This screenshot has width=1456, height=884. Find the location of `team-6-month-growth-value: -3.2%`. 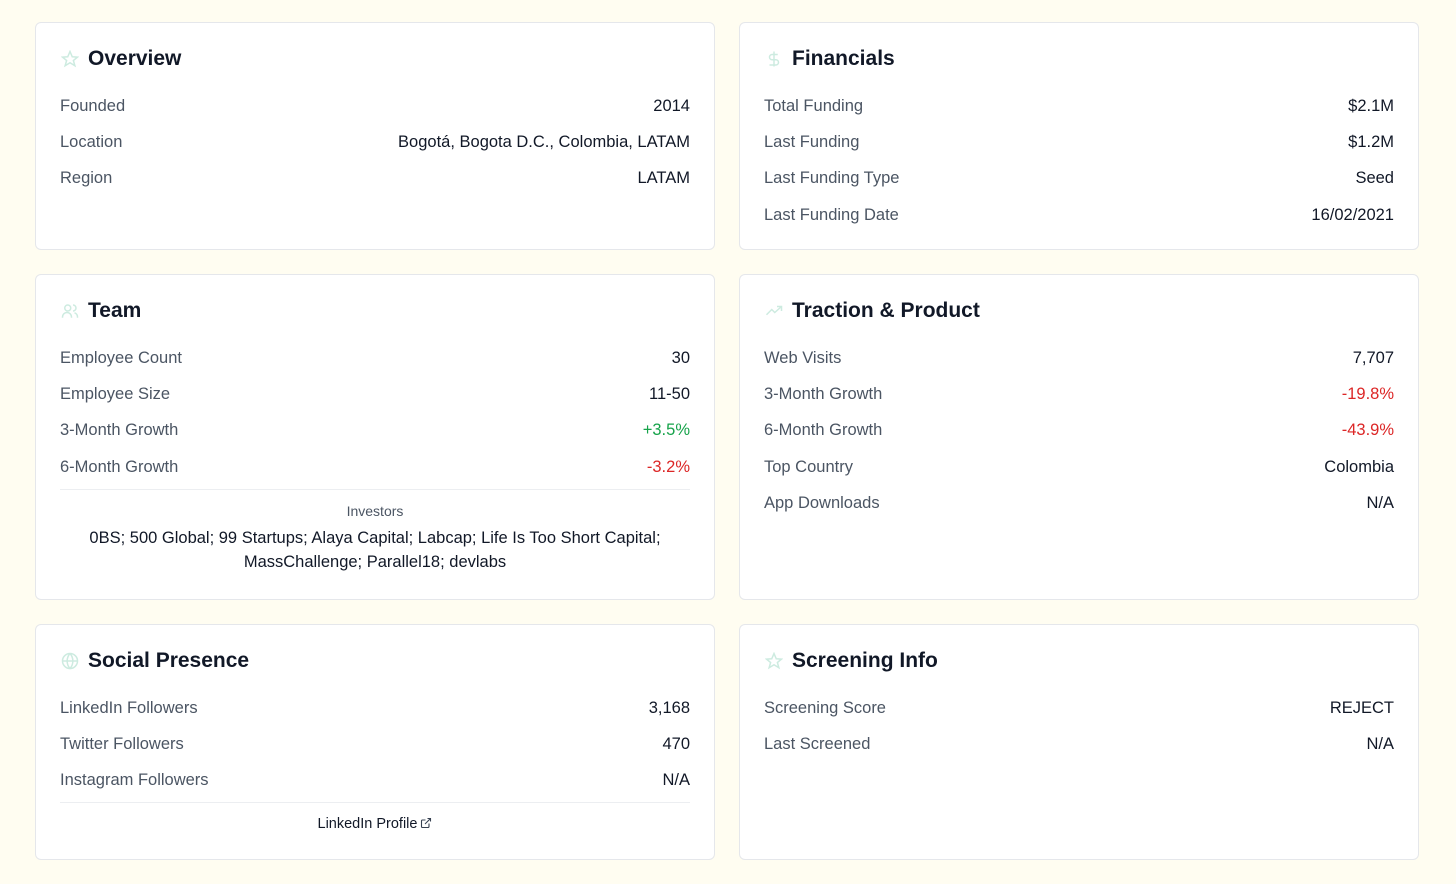

team-6-month-growth-value: -3.2% is located at coordinates (668, 466).